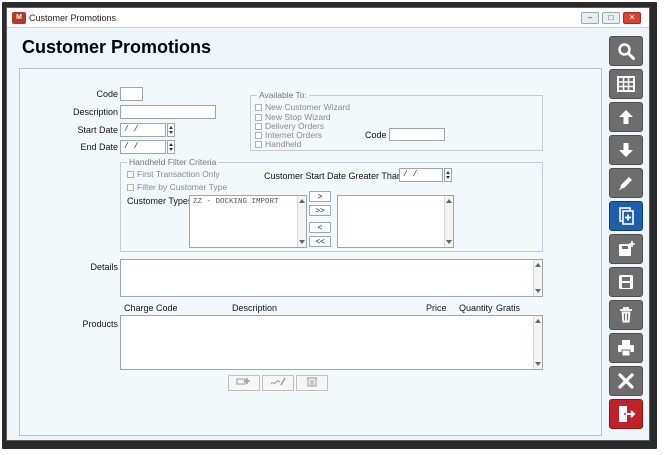  What do you see at coordinates (320, 210) in the screenshot?
I see `add-all-types-button: >>` at bounding box center [320, 210].